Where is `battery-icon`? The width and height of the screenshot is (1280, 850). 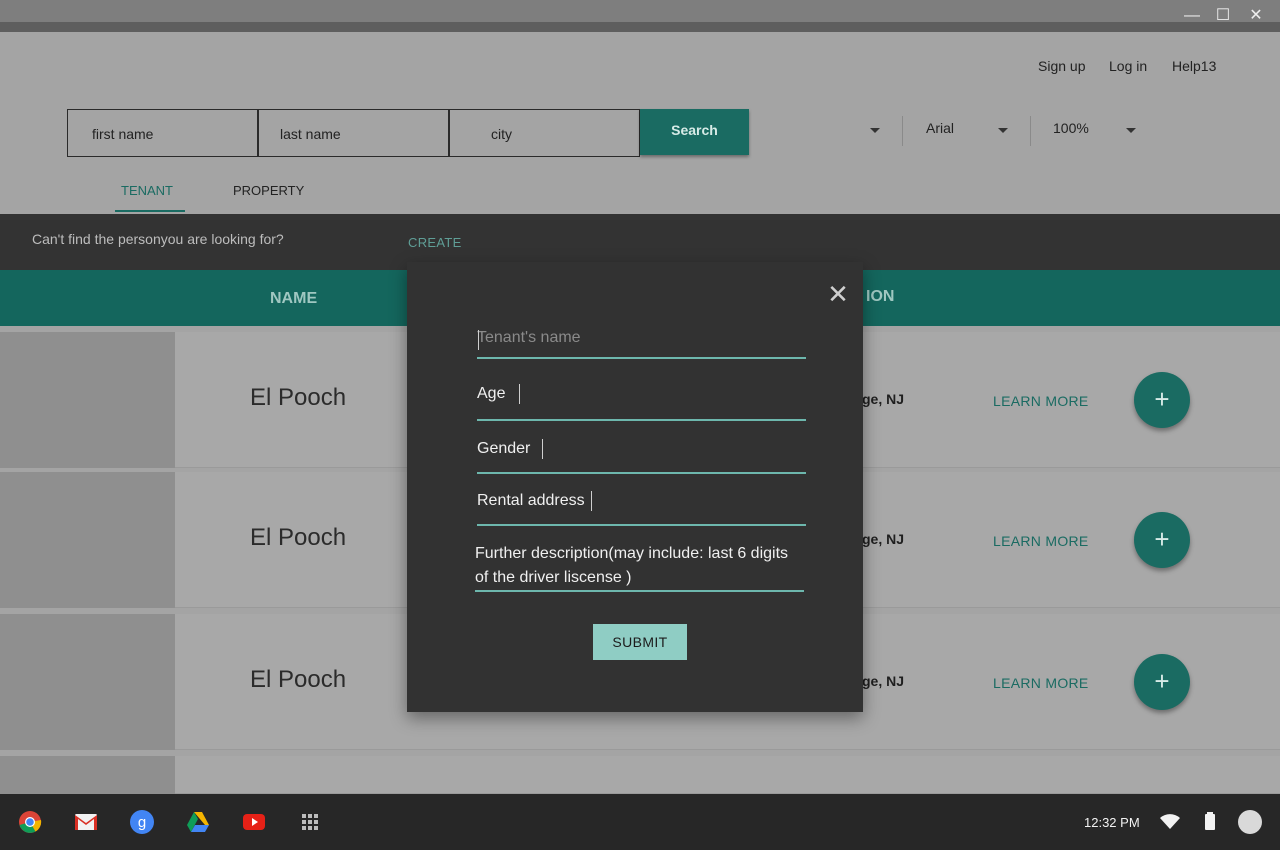 battery-icon is located at coordinates (1210, 822).